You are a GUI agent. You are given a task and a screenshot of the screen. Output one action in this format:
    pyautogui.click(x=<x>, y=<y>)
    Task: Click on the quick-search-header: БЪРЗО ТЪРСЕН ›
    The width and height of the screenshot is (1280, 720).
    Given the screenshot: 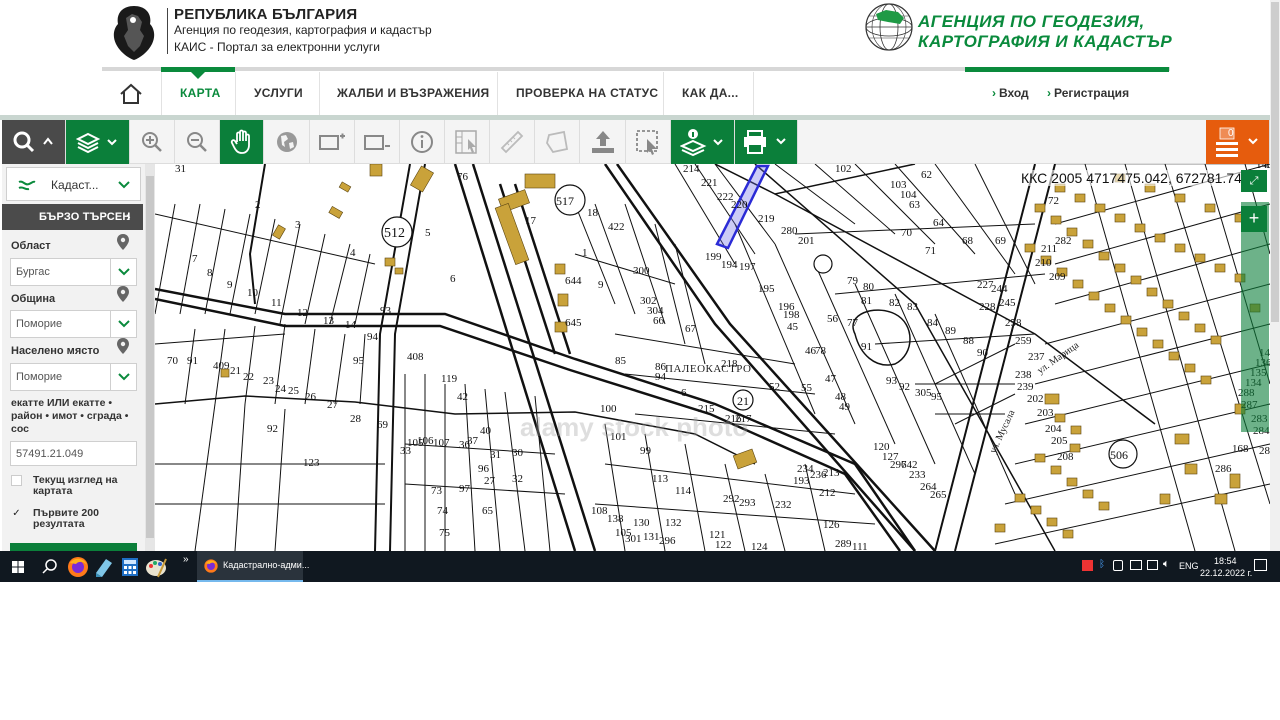 What is the action you would take?
    pyautogui.click(x=72, y=217)
    